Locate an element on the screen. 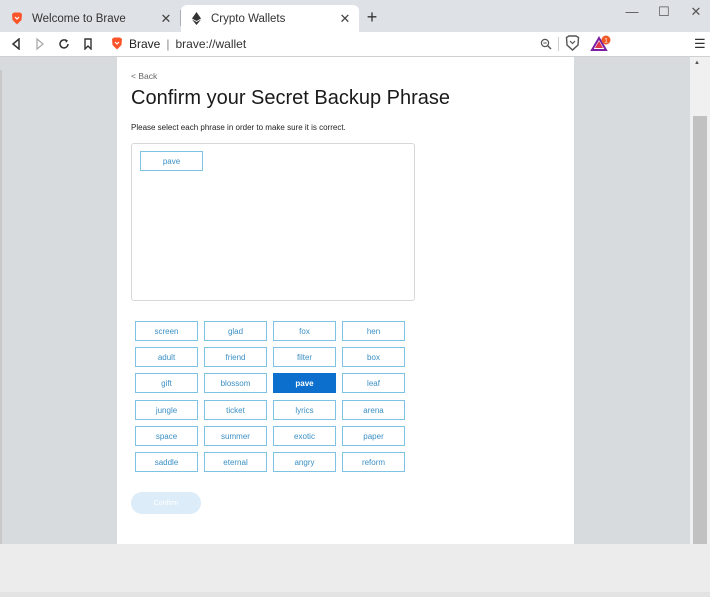 The image size is (710, 597). toolbar-divider is located at coordinates (558, 44).